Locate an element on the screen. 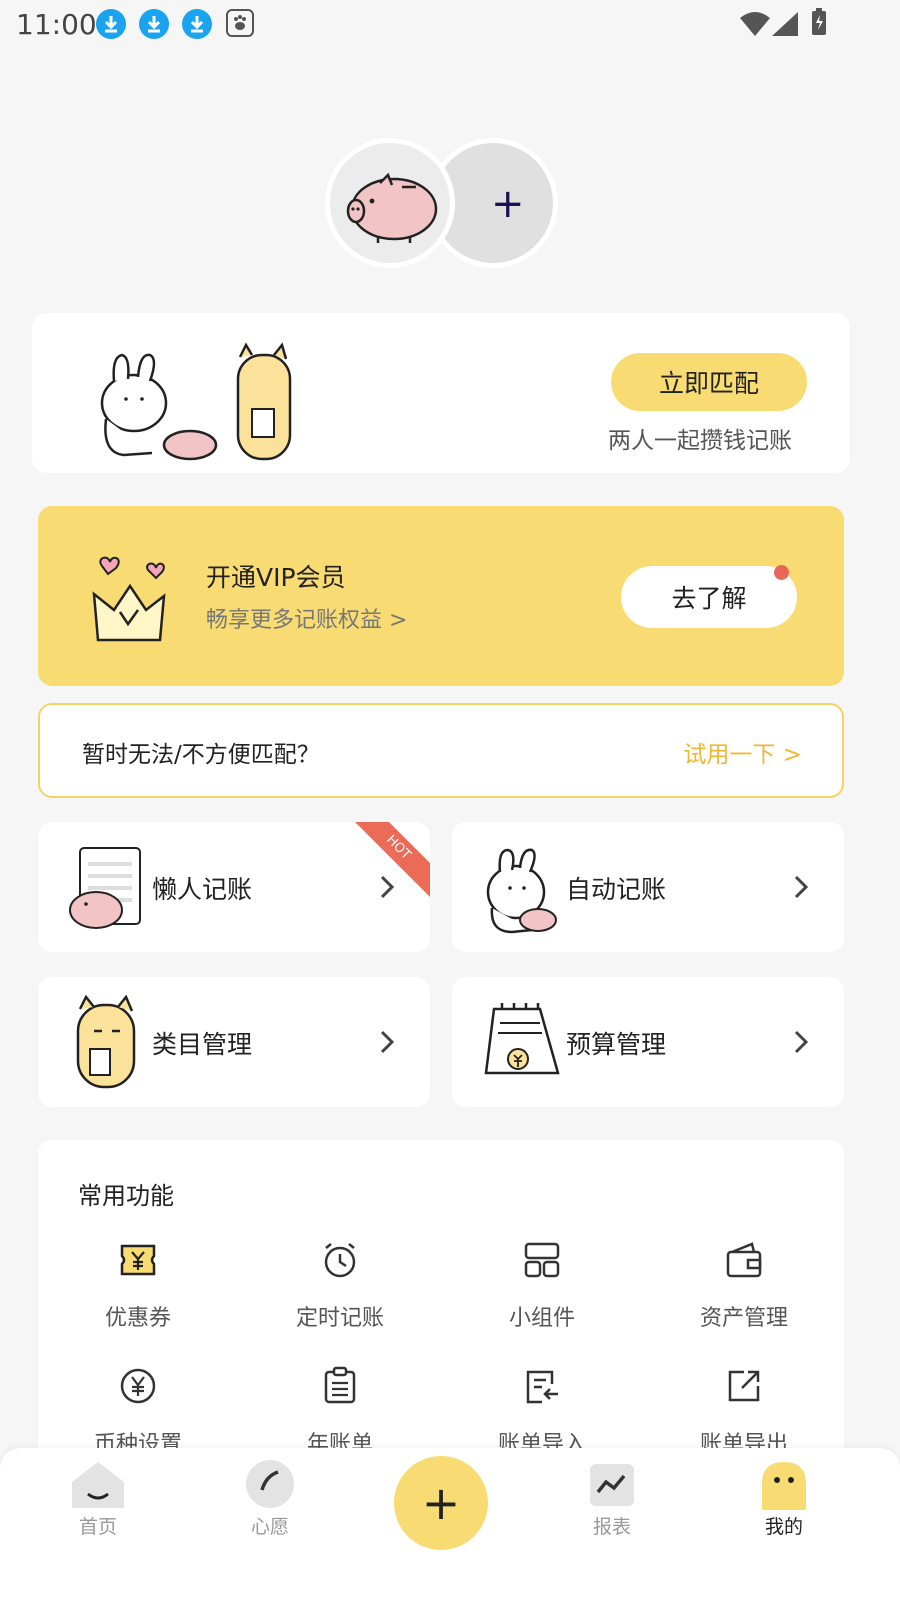  bottom-nav: 首页 心愿 + 报表 我的 is located at coordinates (450, 1524).